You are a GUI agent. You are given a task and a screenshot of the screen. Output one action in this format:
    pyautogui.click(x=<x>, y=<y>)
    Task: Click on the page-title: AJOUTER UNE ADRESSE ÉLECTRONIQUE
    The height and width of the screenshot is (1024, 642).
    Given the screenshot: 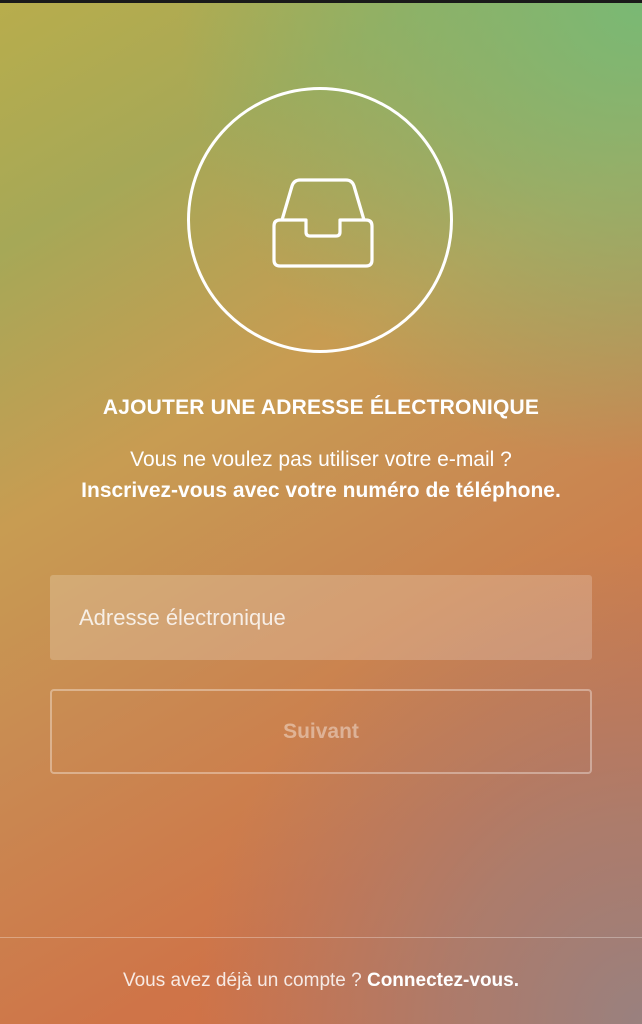 What is the action you would take?
    pyautogui.click(x=321, y=407)
    